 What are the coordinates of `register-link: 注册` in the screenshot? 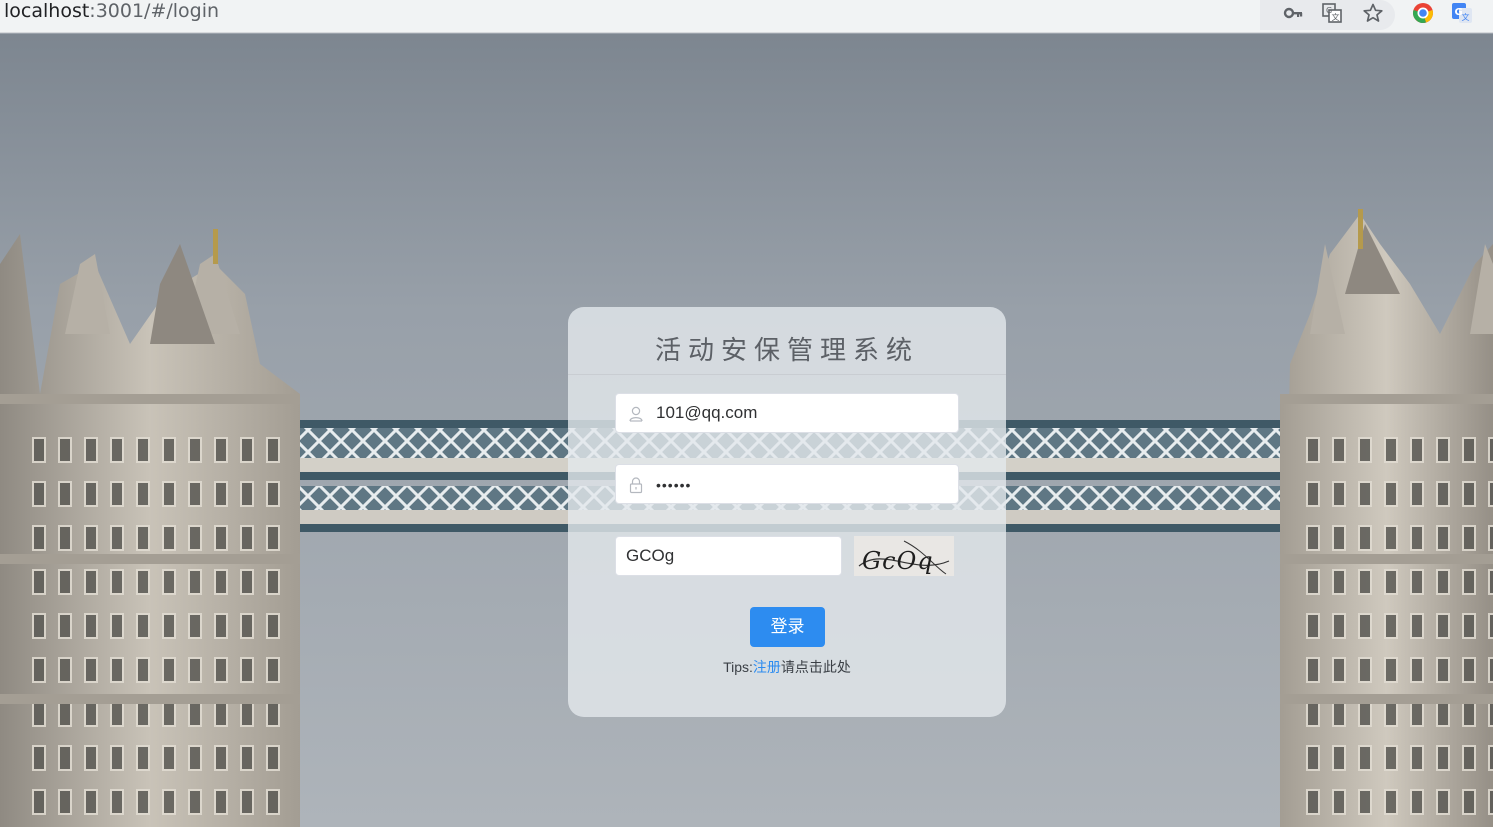 It's located at (767, 667).